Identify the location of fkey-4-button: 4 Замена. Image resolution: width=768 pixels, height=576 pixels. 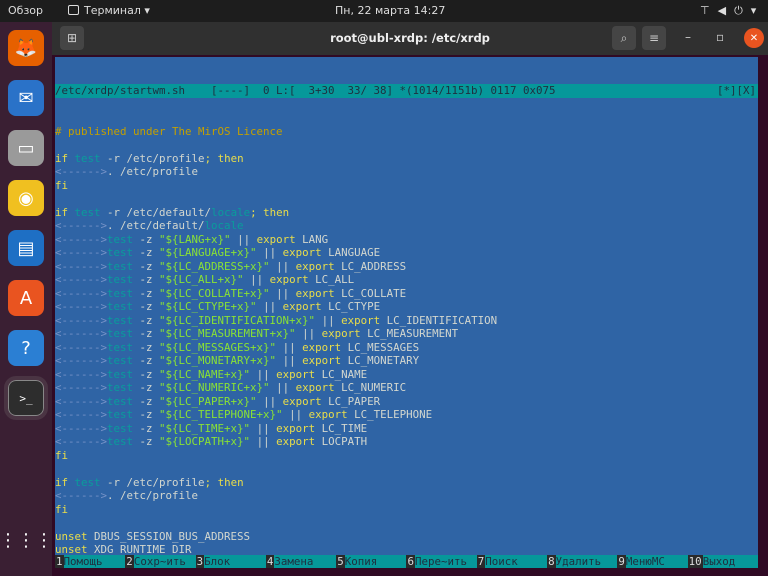
(301, 561).